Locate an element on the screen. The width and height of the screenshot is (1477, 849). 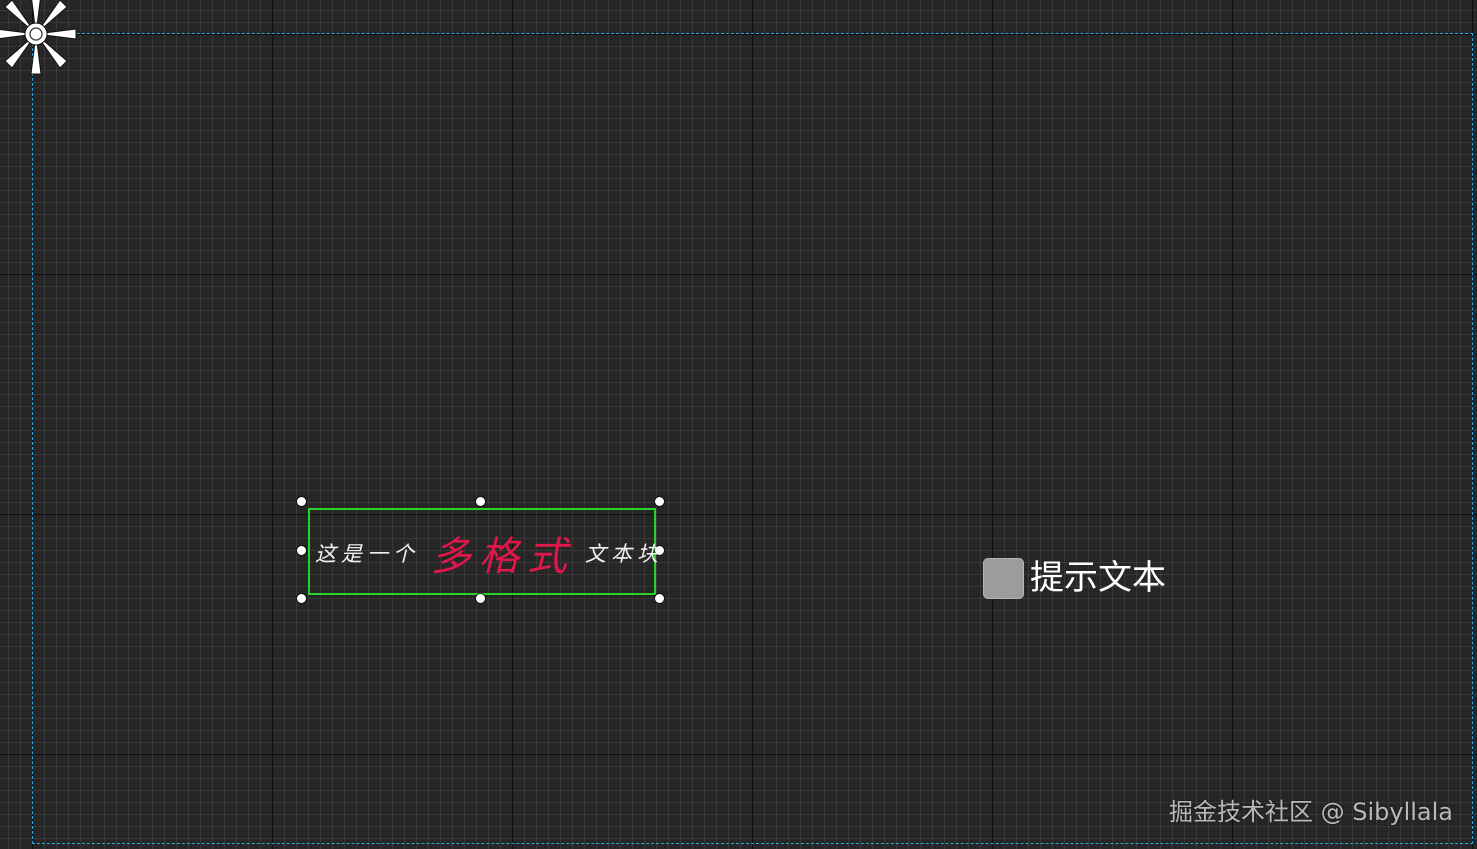
image-placeholder-icon is located at coordinates (1003, 578).